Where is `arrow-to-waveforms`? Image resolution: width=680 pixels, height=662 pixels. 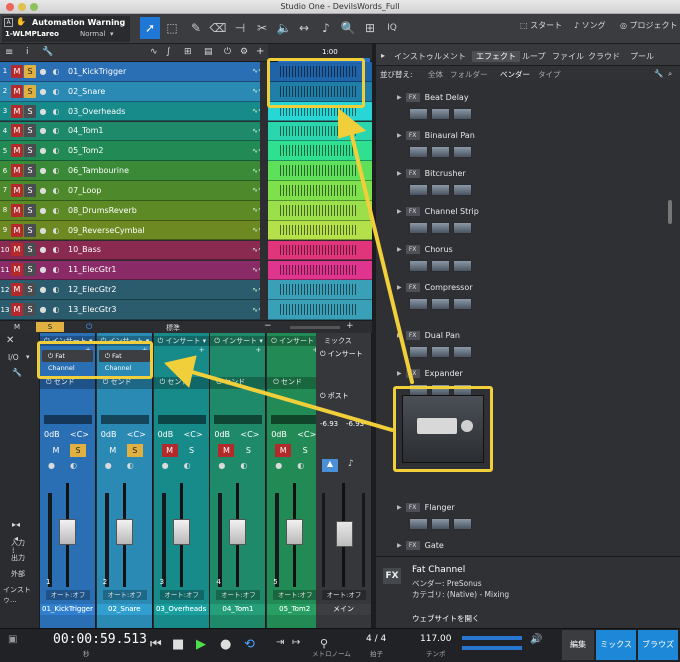 arrow-to-waveforms is located at coordinates (381, 255).